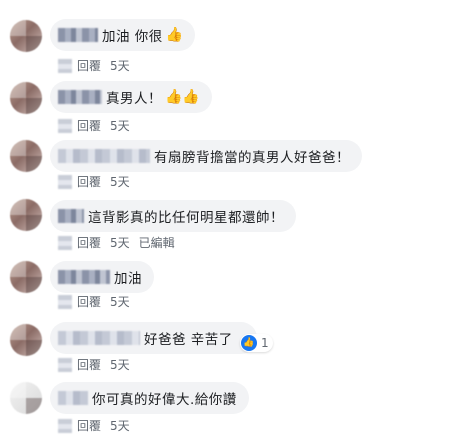 The width and height of the screenshot is (474, 438). What do you see at coordinates (128, 279) in the screenshot?
I see `comment-text: 加油` at bounding box center [128, 279].